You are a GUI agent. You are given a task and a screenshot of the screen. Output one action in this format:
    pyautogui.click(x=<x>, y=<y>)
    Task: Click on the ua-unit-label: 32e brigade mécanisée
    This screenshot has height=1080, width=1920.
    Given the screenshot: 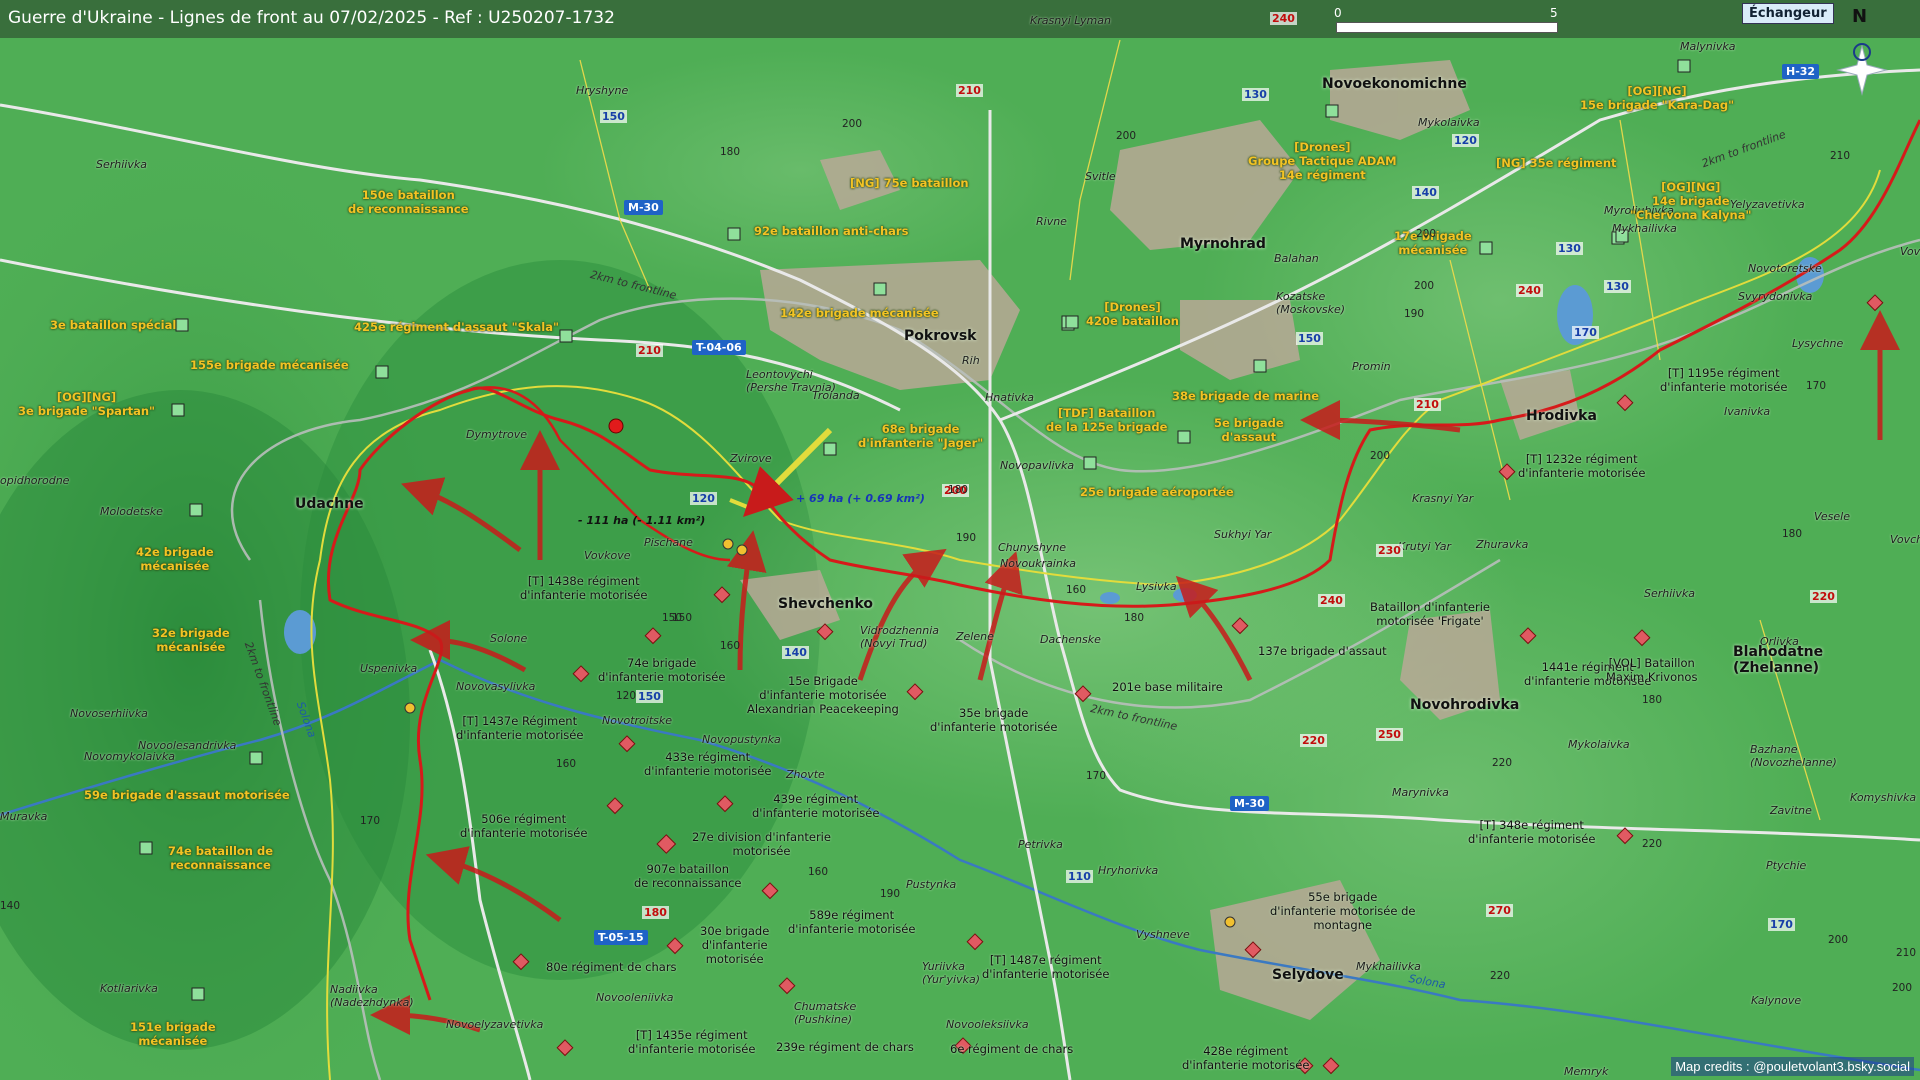 What is the action you would take?
    pyautogui.click(x=191, y=640)
    